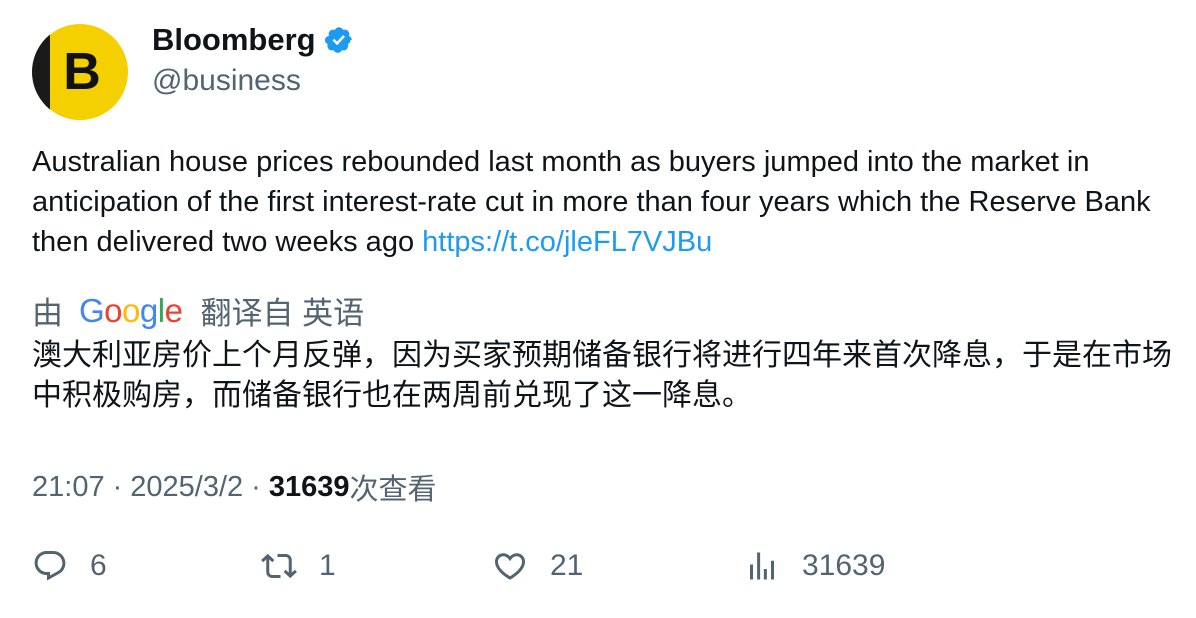  I want to click on author-handle: @business, so click(226, 81).